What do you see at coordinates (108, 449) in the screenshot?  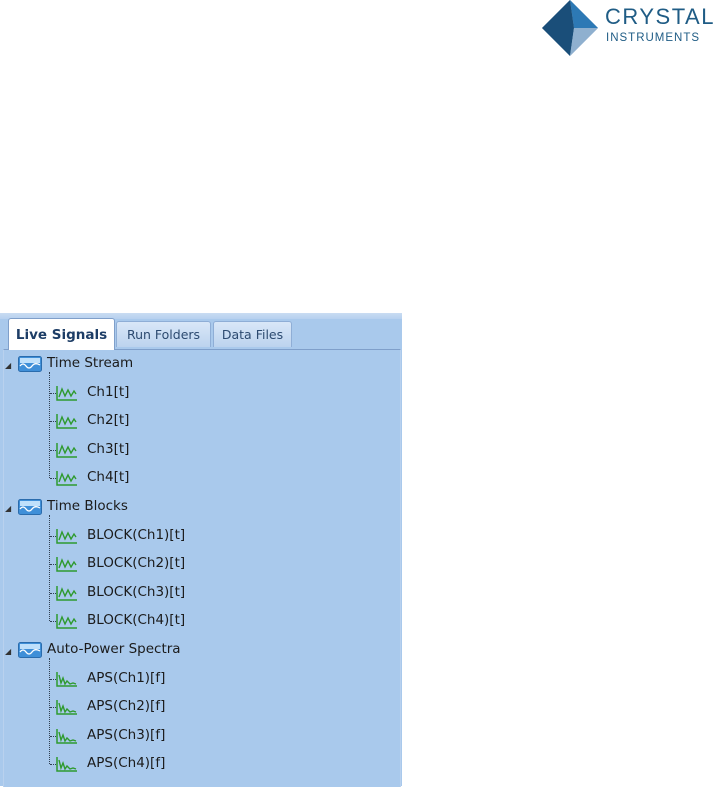 I see `tree-signal-item: Ch3[t]` at bounding box center [108, 449].